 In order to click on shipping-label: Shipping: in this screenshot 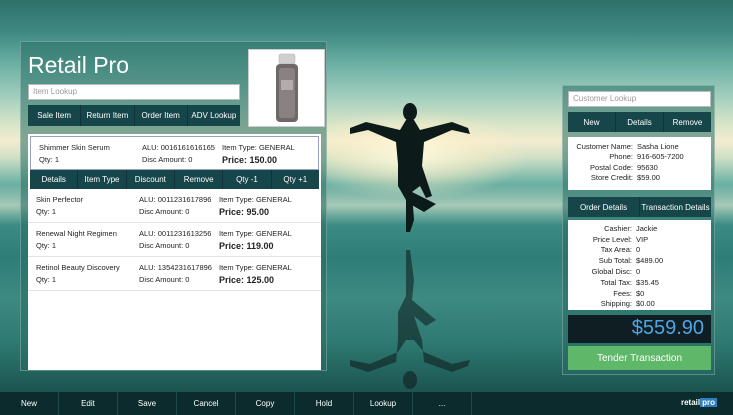, I will do `click(616, 304)`.